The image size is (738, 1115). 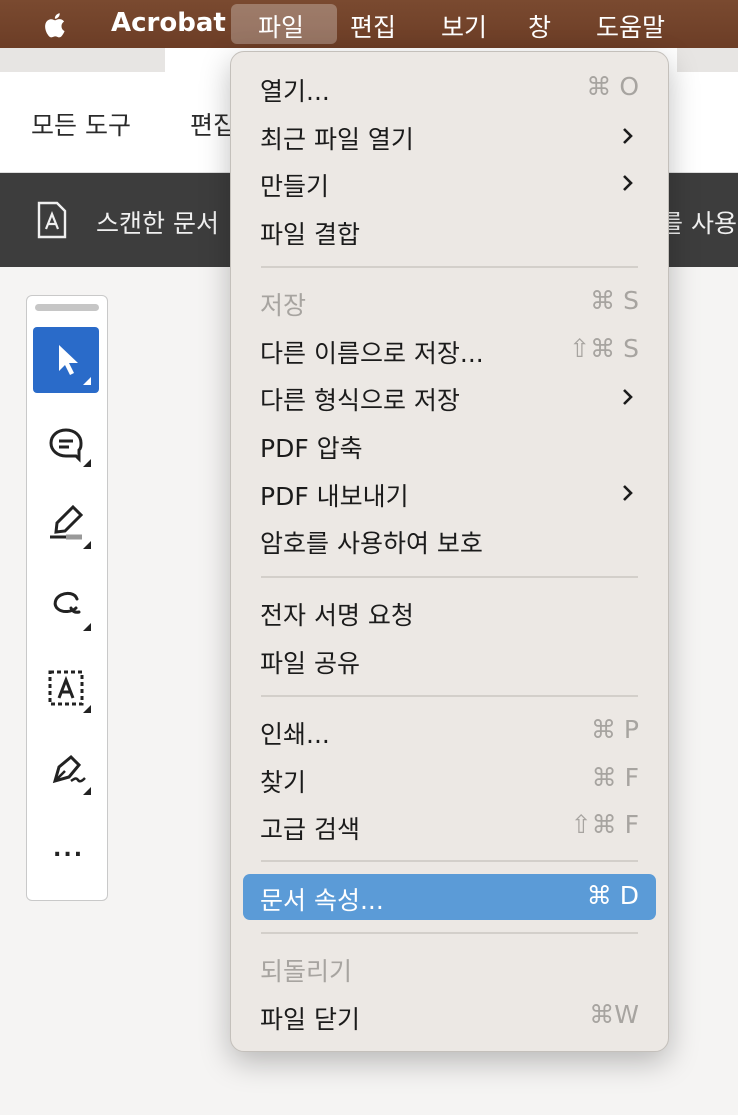 What do you see at coordinates (310, 1019) in the screenshot?
I see `menu-item-label: 파일 닫기` at bounding box center [310, 1019].